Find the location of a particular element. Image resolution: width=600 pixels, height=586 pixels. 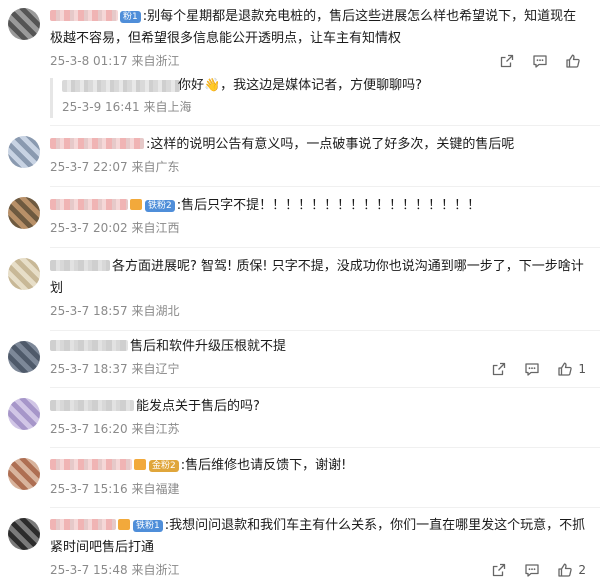

comment-date: 25-3-7 22:07 is located at coordinates (89, 167).